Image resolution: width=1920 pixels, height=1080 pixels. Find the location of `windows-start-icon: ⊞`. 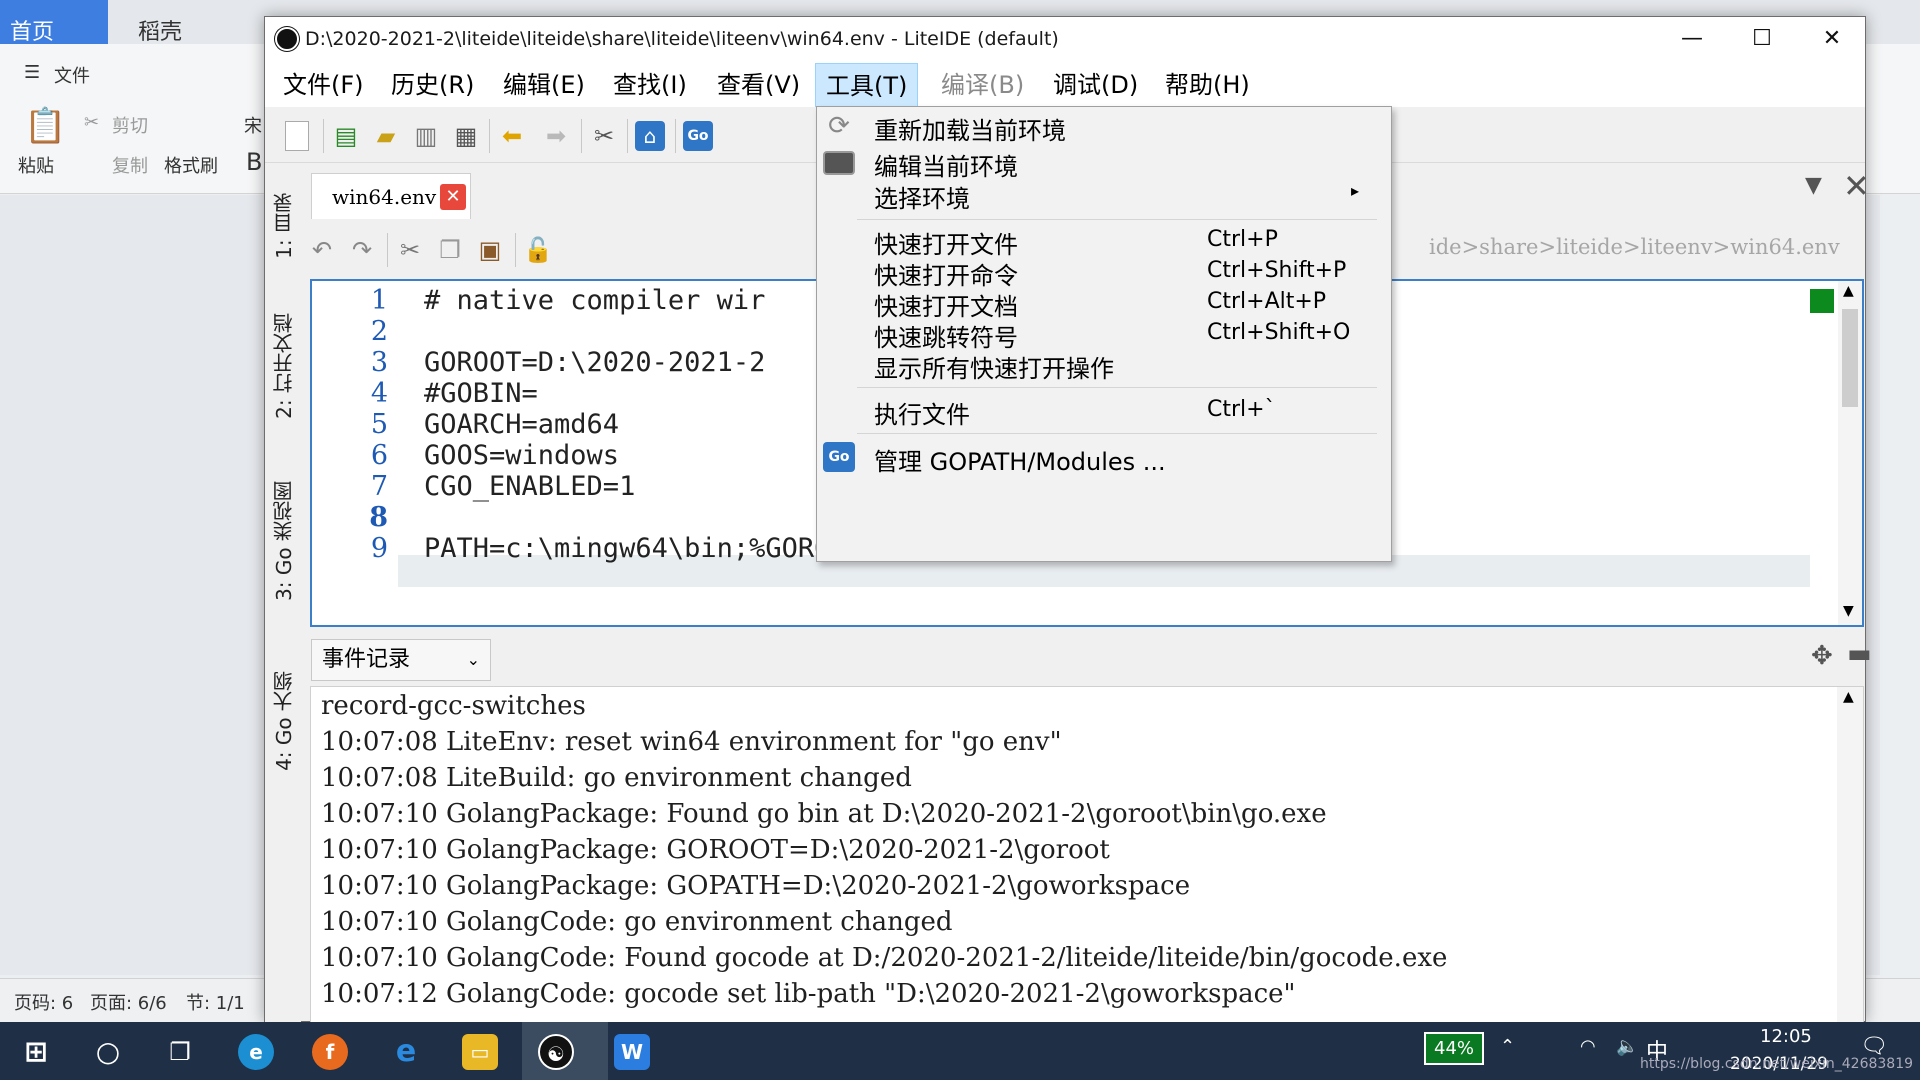

windows-start-icon: ⊞ is located at coordinates (36, 1052).